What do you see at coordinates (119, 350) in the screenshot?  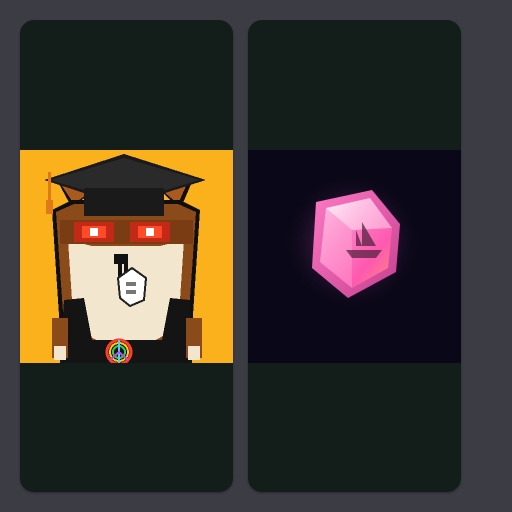 I see `peace-sign-icon` at bounding box center [119, 350].